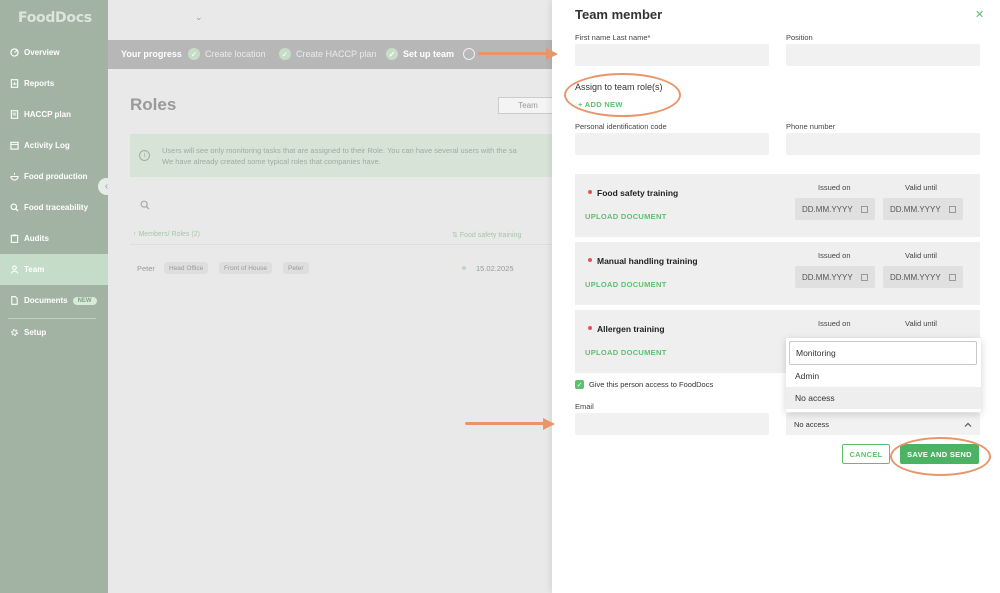 The height and width of the screenshot is (593, 1000). I want to click on sort-icon: ⇅, so click(456, 235).